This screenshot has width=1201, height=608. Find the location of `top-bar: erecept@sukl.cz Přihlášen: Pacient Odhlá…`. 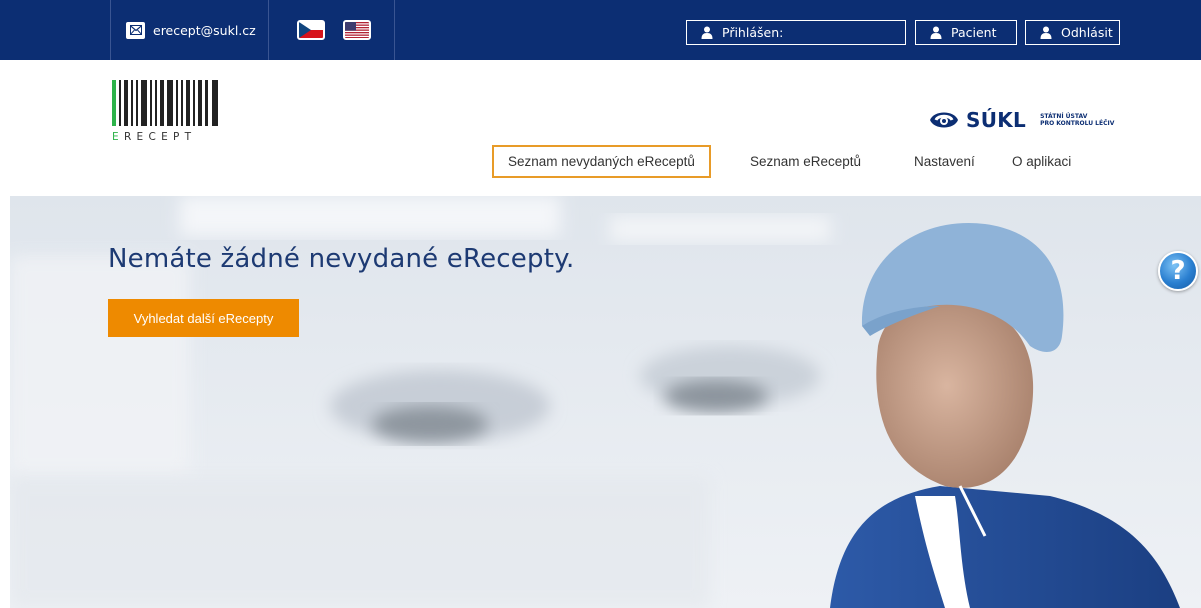

top-bar: erecept@sukl.cz Přihlášen: Pacient Odhlá… is located at coordinates (600, 30).